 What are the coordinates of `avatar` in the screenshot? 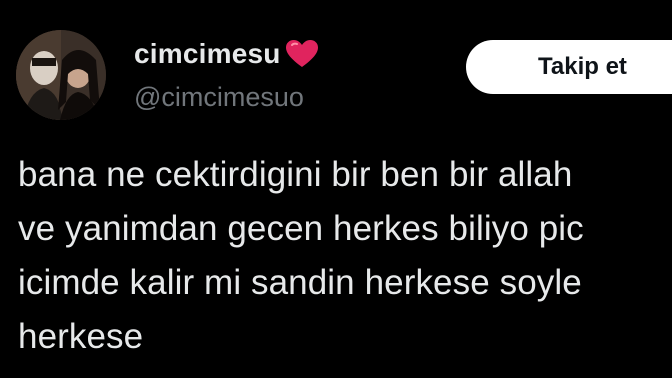 It's located at (61, 75).